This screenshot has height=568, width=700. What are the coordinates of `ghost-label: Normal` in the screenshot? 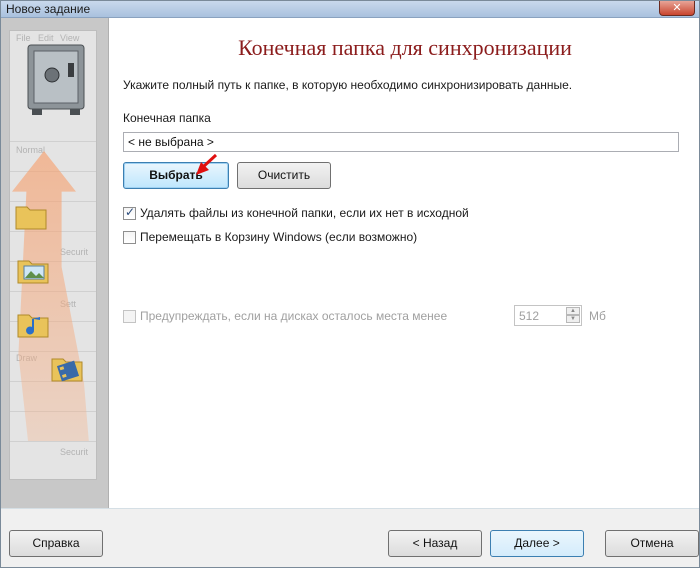 It's located at (31, 150).